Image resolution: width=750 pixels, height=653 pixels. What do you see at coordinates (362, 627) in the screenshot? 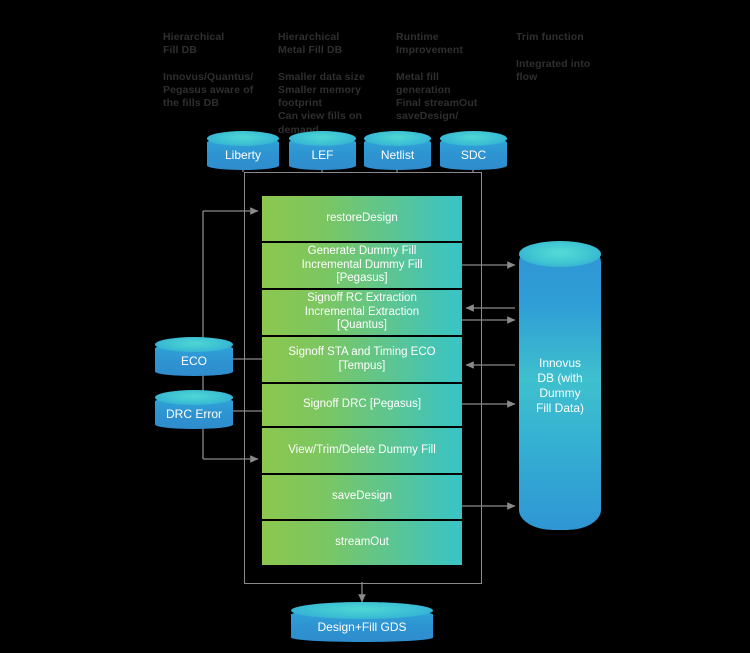
I see `cyl-design-fill-gds-label: Design+Fill GDS` at bounding box center [362, 627].